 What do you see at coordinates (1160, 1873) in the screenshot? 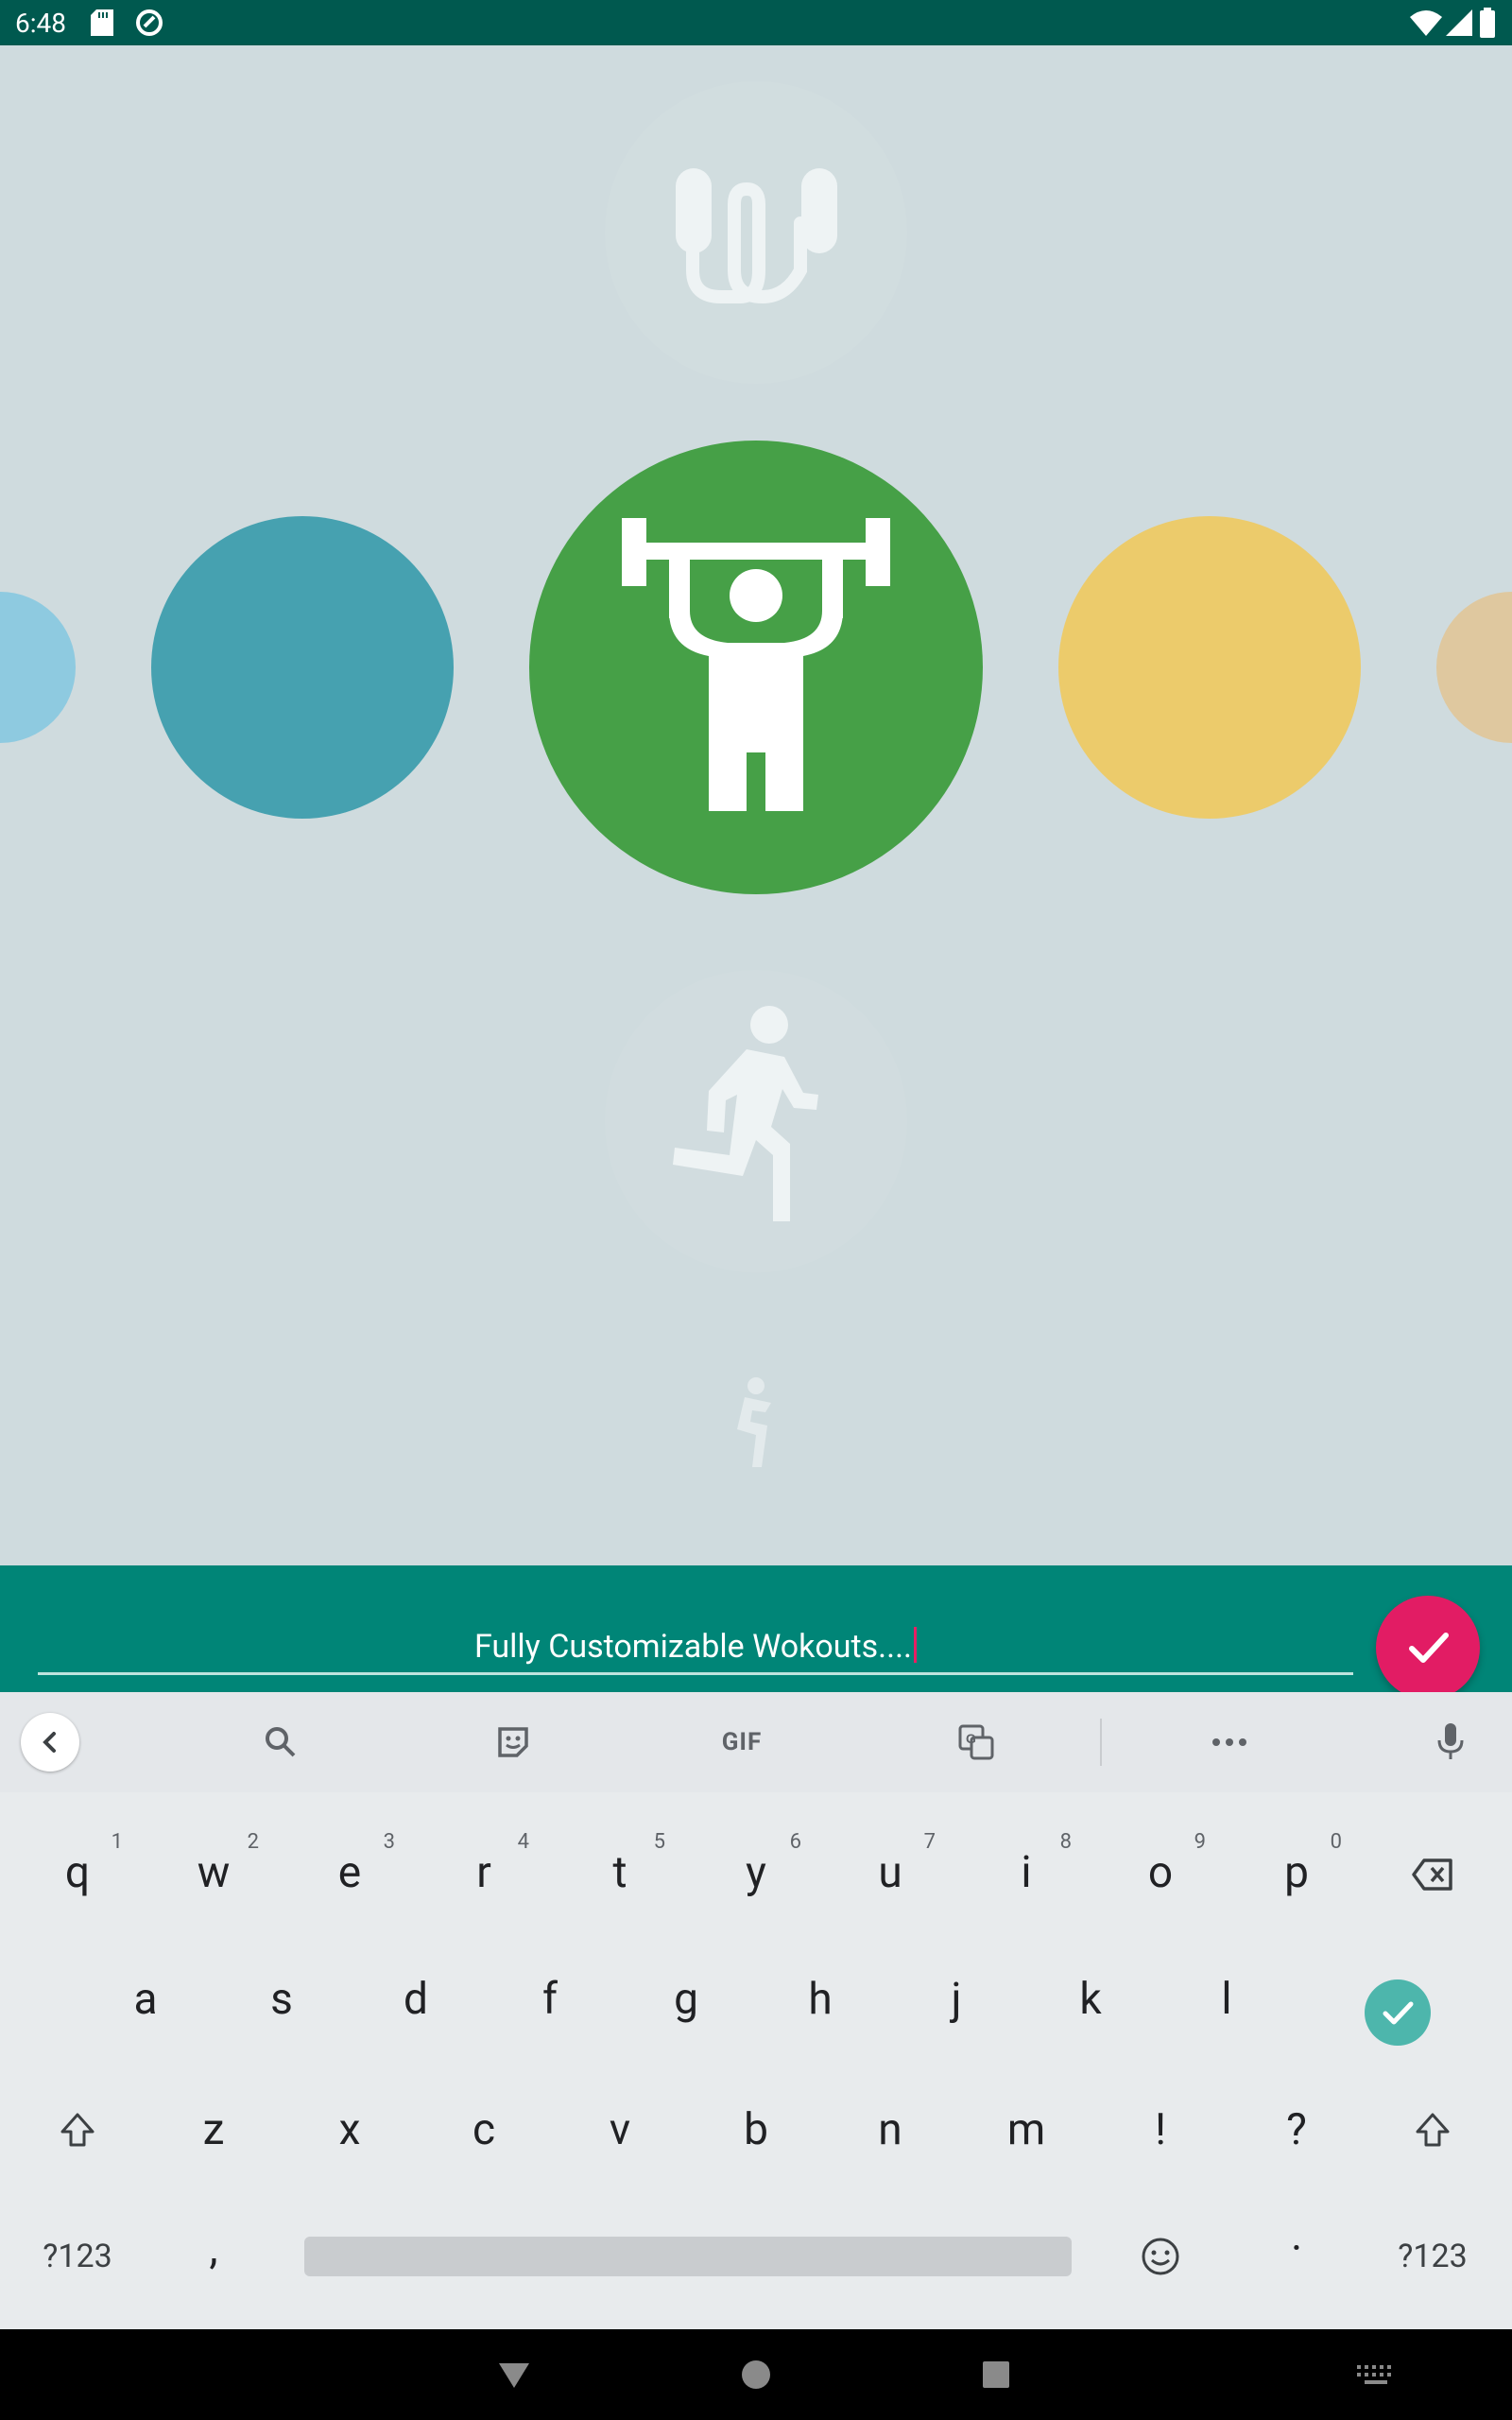
I see `key-o: o9` at bounding box center [1160, 1873].